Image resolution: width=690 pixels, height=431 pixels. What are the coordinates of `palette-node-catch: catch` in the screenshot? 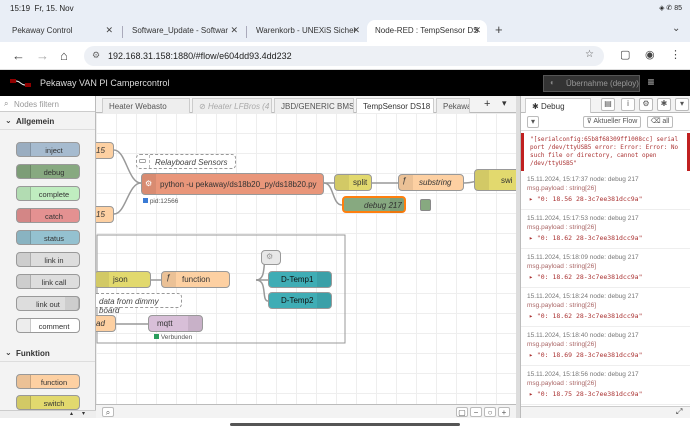 It's located at (48, 215).